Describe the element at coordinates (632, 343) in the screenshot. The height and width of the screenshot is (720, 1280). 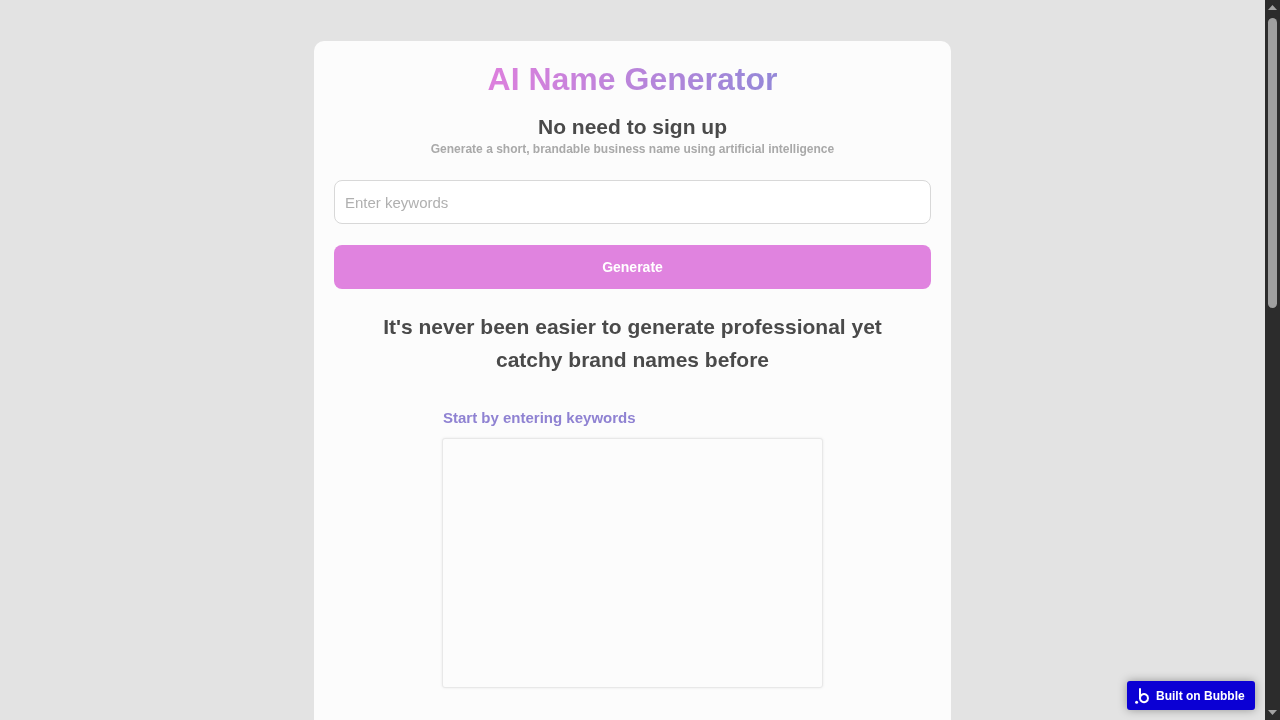
I see `tagline: It's never been easier to generate professional yet catchy brand names before` at that location.